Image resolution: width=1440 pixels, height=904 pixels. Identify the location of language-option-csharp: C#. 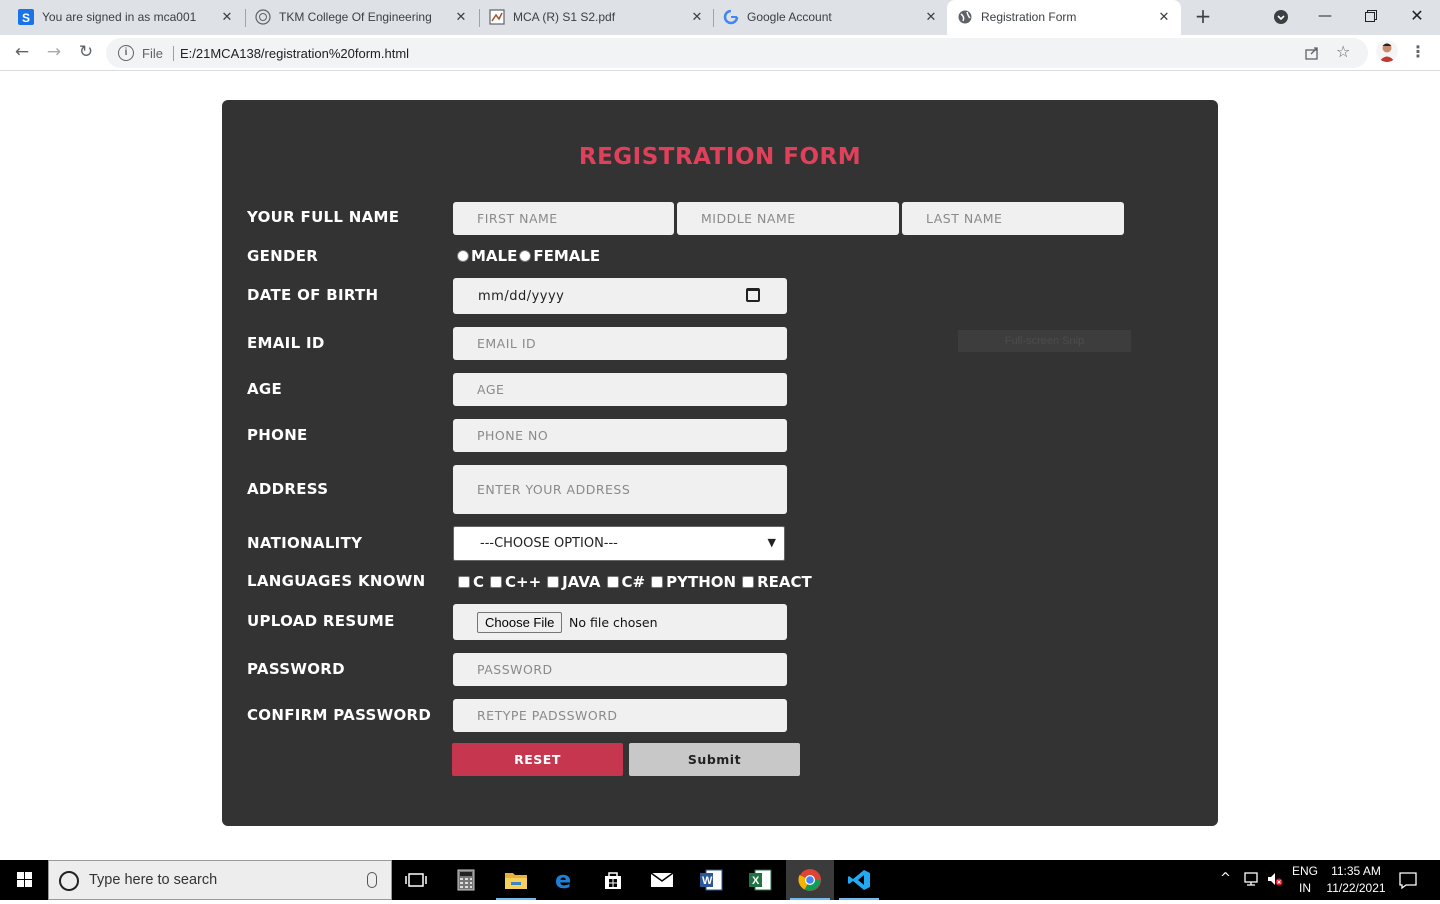
(625, 582).